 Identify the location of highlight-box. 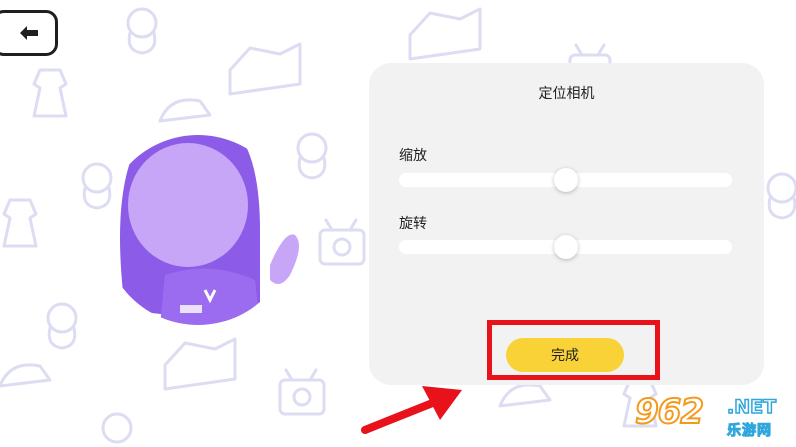
(573, 350).